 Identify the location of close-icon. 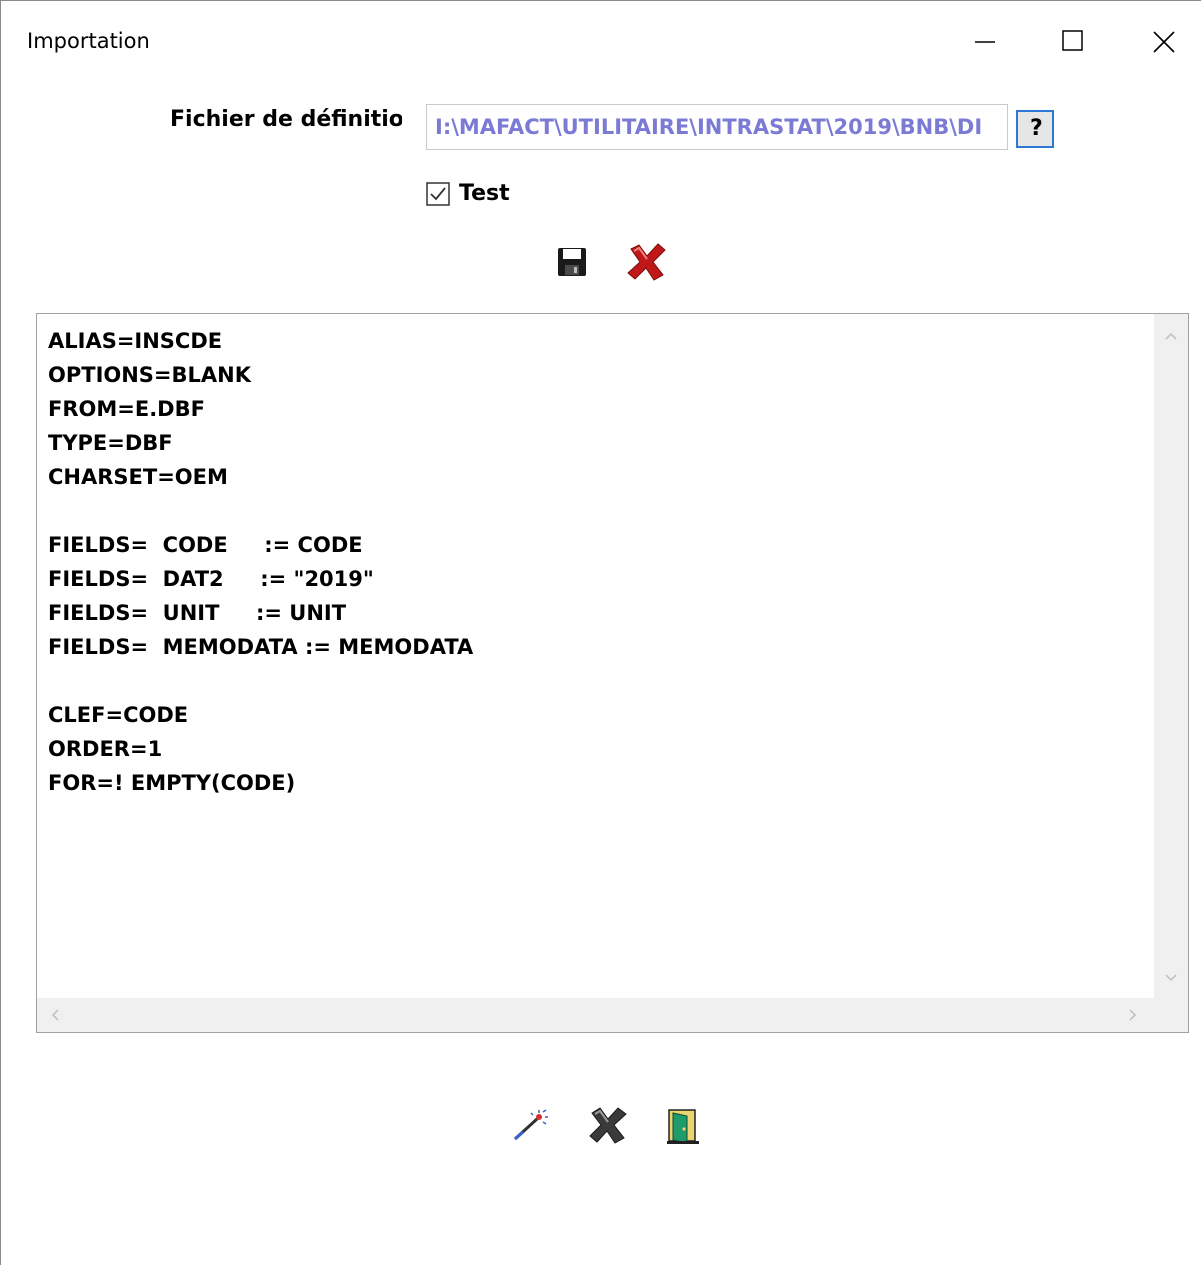
(1164, 42).